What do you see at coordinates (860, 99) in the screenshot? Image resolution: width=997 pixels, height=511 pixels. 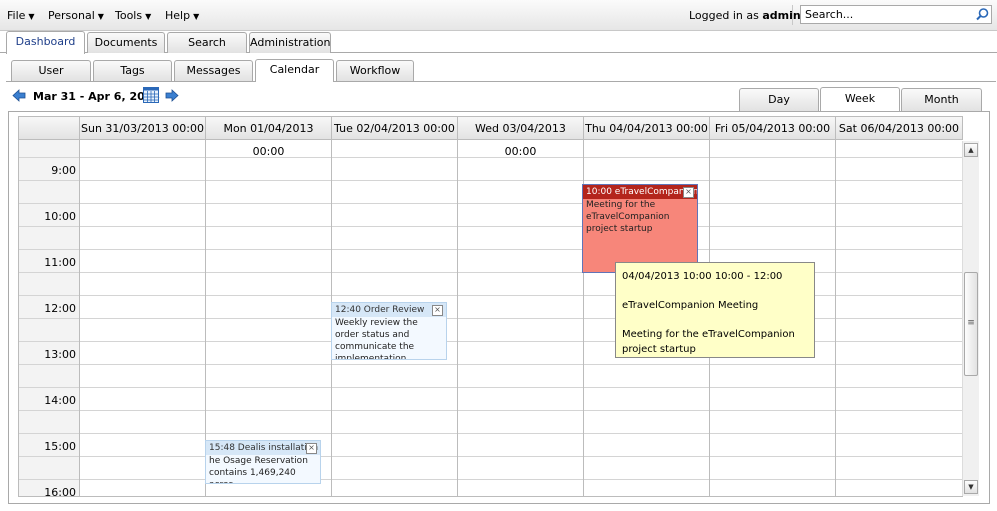 I see `tab-view-week: Week` at bounding box center [860, 99].